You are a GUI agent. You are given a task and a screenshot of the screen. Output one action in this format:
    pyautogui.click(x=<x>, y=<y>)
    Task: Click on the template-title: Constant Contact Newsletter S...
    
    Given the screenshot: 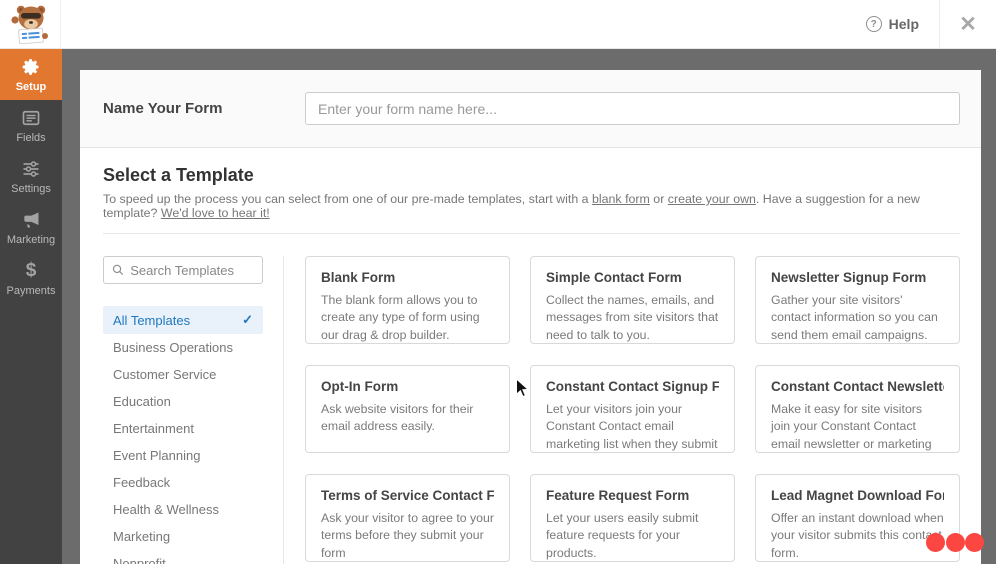 What is the action you would take?
    pyautogui.click(x=857, y=386)
    